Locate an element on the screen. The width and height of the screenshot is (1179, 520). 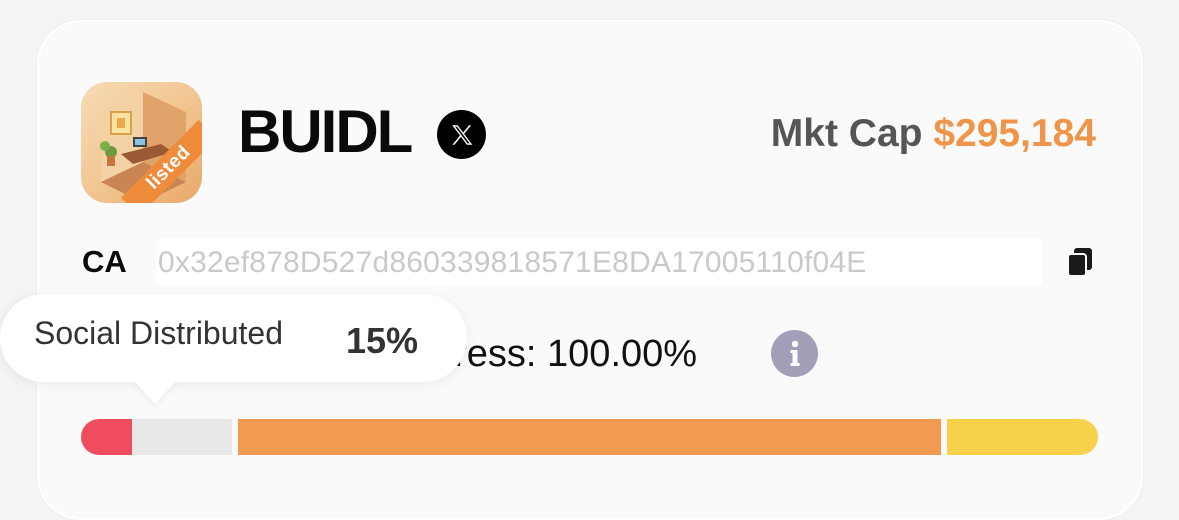
contract-address-label: CA is located at coordinates (104, 261).